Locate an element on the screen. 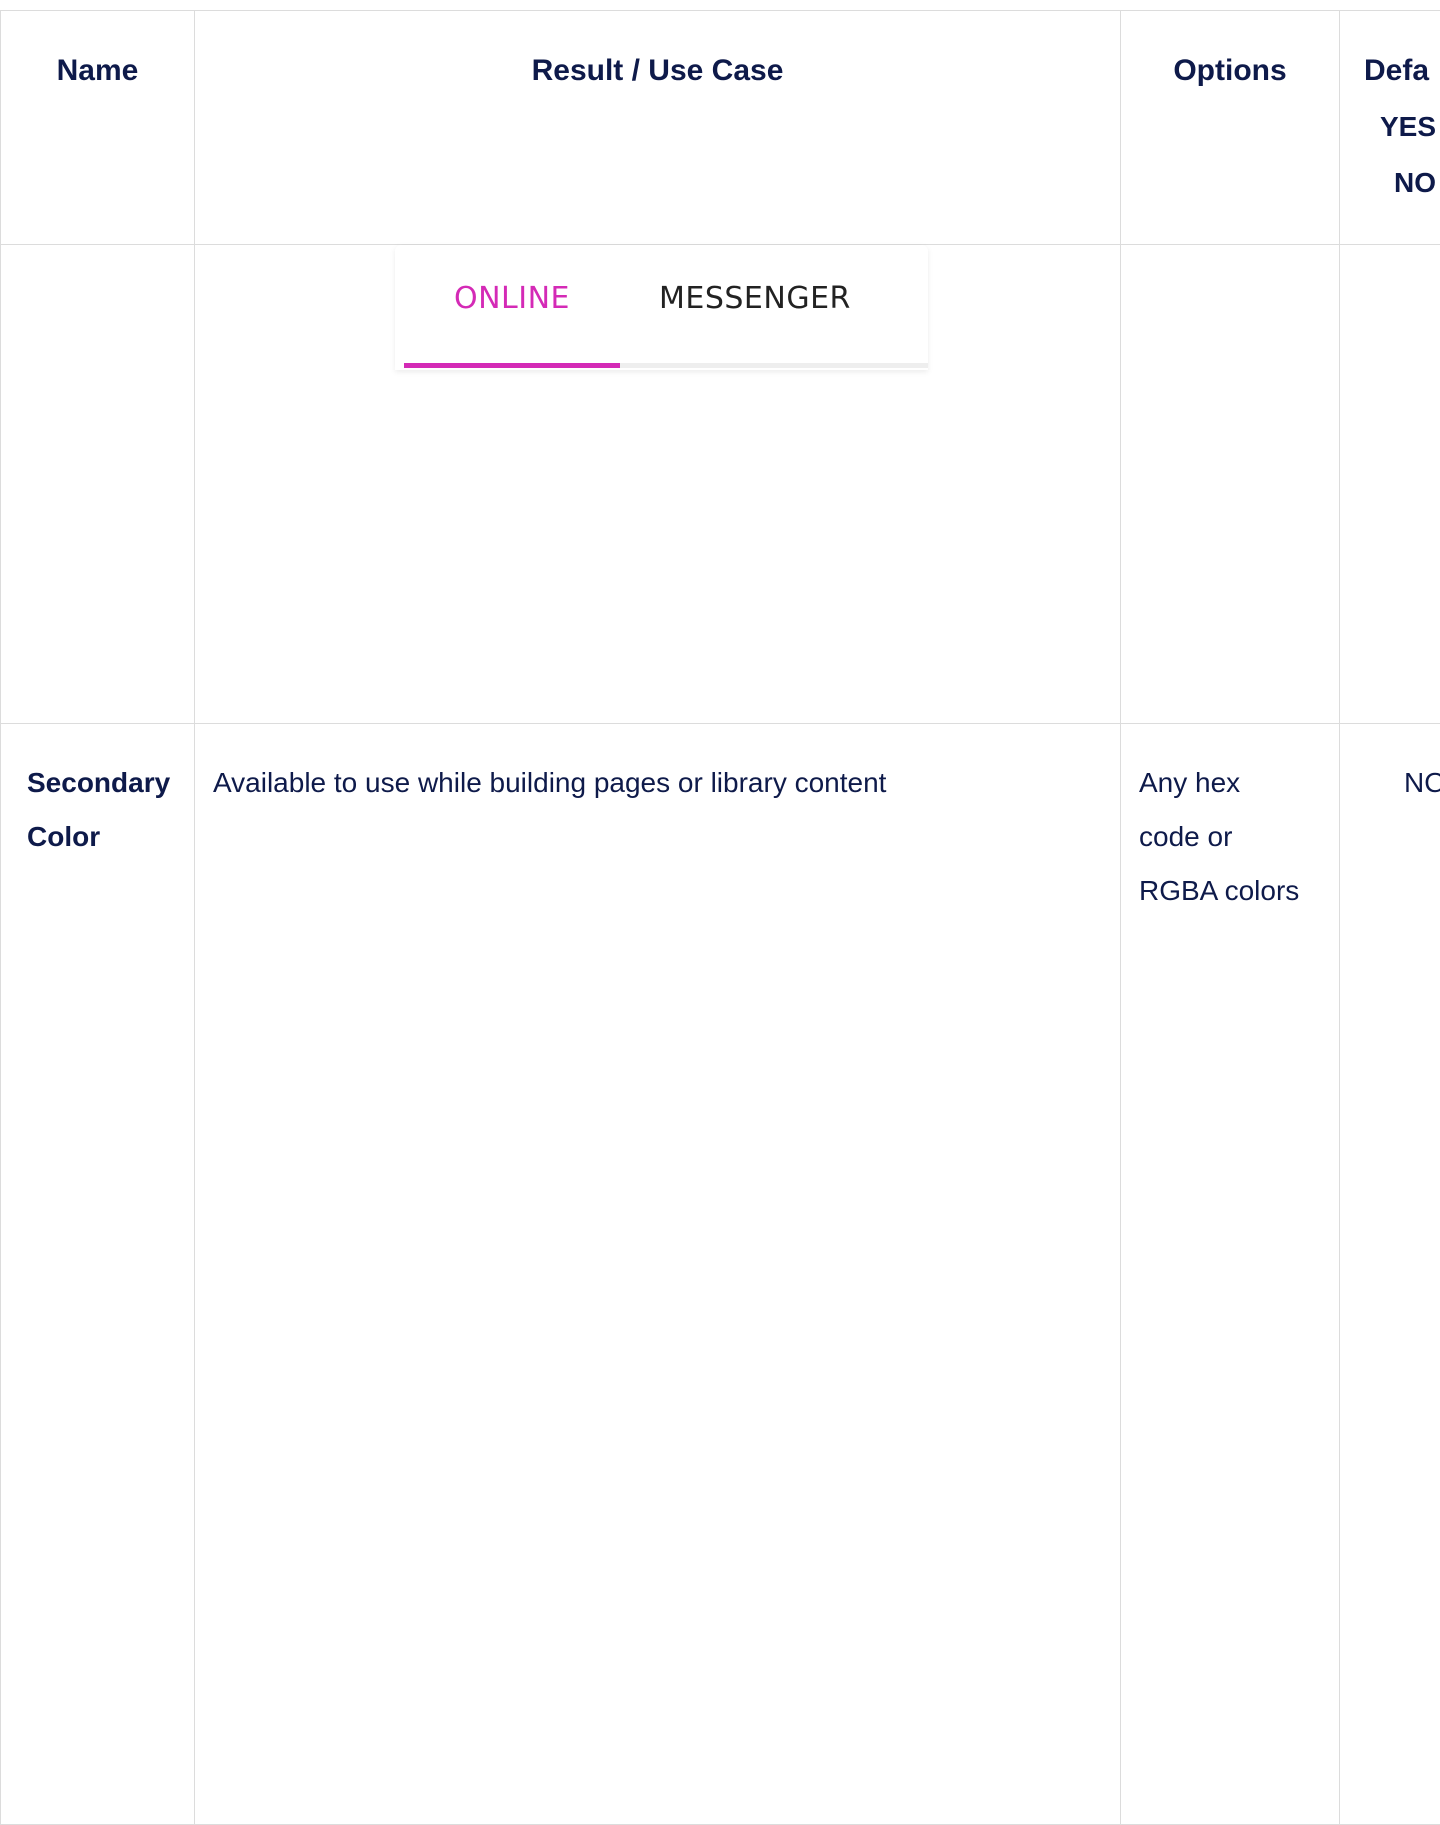 This screenshot has height=1825, width=1440. header-default: Defa YES NO is located at coordinates (1390, 128).